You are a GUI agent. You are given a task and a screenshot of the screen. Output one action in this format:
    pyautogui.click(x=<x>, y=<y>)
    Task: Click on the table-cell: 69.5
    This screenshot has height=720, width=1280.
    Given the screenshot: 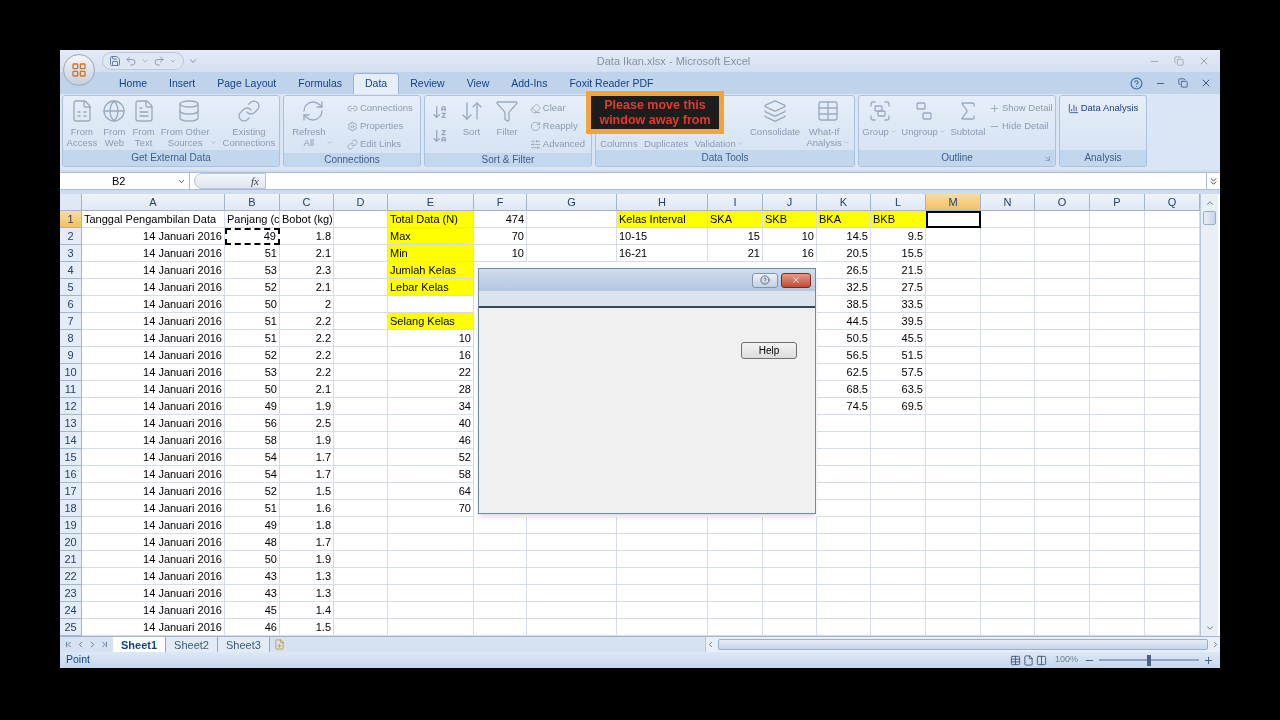 What is the action you would take?
    pyautogui.click(x=898, y=406)
    